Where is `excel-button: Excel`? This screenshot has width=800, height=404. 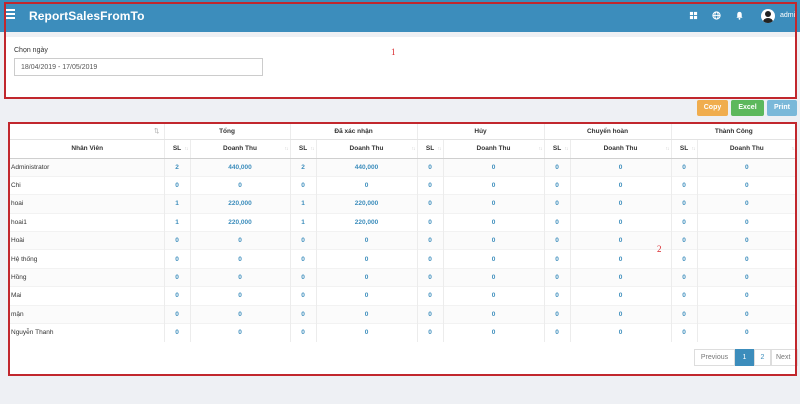 excel-button: Excel is located at coordinates (747, 108).